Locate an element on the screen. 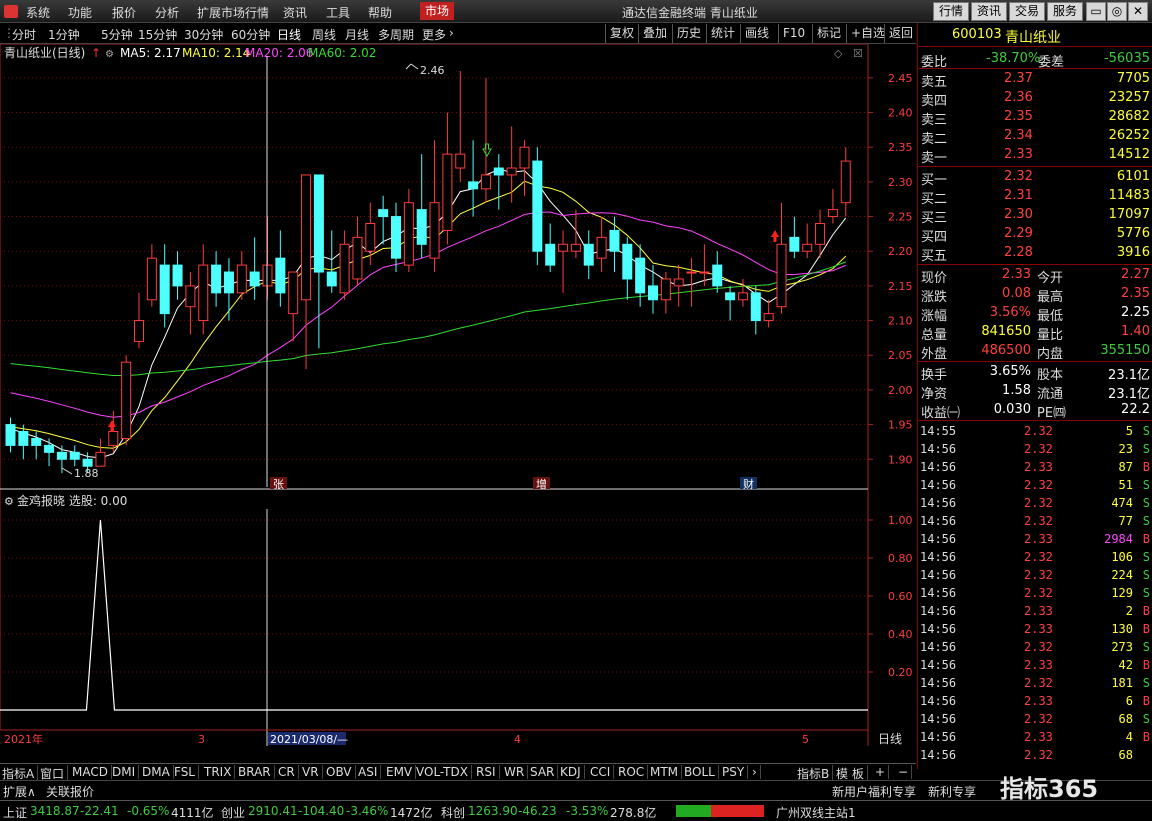  tab-multi-period: 多周期 is located at coordinates (396, 34).